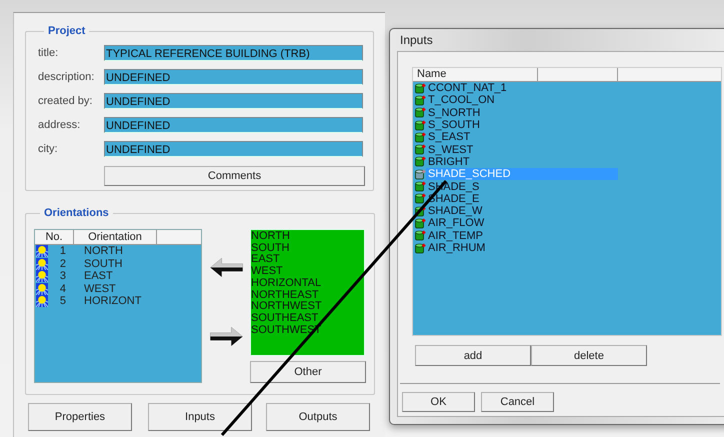 This screenshot has width=724, height=437. What do you see at coordinates (62, 301) in the screenshot?
I see `table-cell-text: 5` at bounding box center [62, 301].